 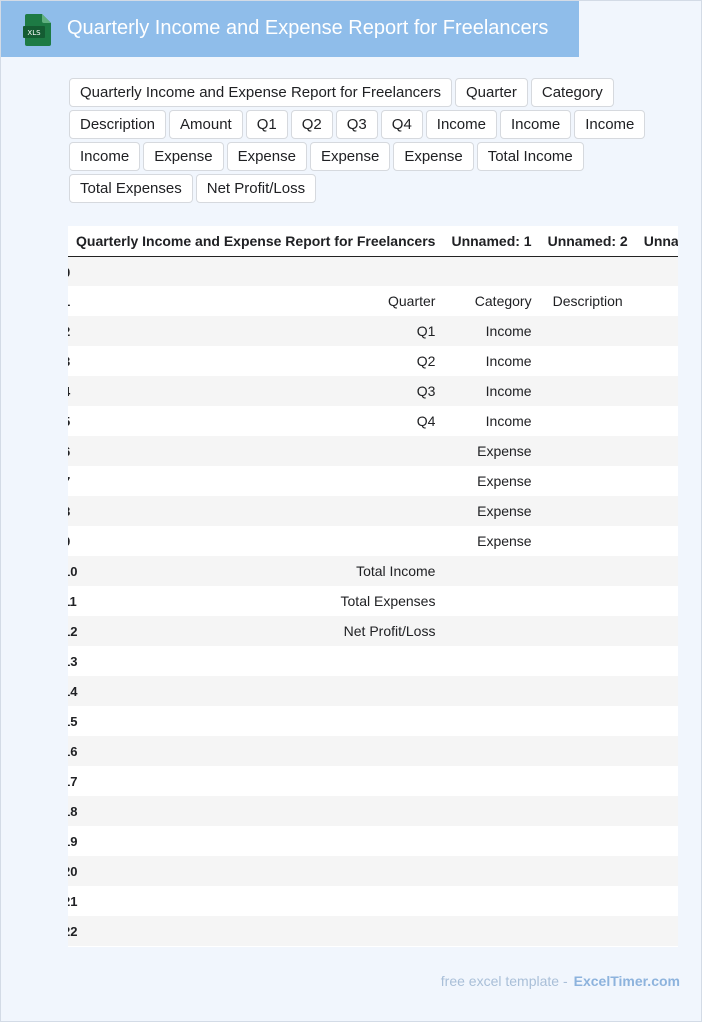 What do you see at coordinates (356, 124) in the screenshot?
I see `column-tag: Q3` at bounding box center [356, 124].